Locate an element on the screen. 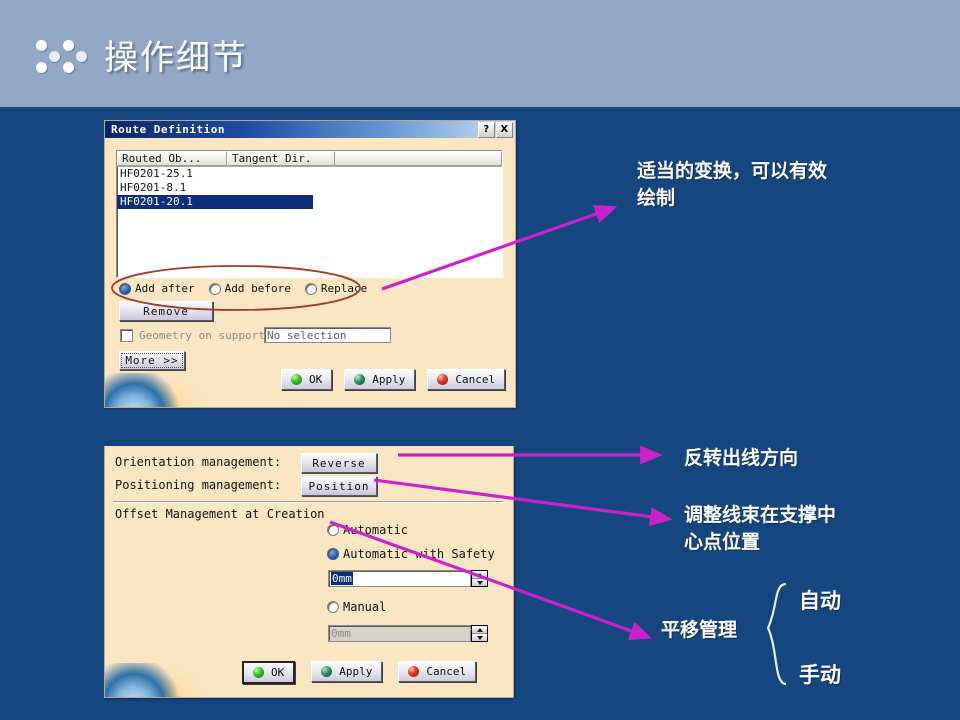 The width and height of the screenshot is (960, 720). annotation-brace-top: 自动 is located at coordinates (820, 600).